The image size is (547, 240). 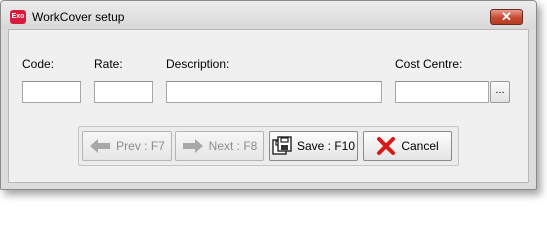 What do you see at coordinates (268, 15) in the screenshot?
I see `title-bar: Exo WorkCover setup ✕` at bounding box center [268, 15].